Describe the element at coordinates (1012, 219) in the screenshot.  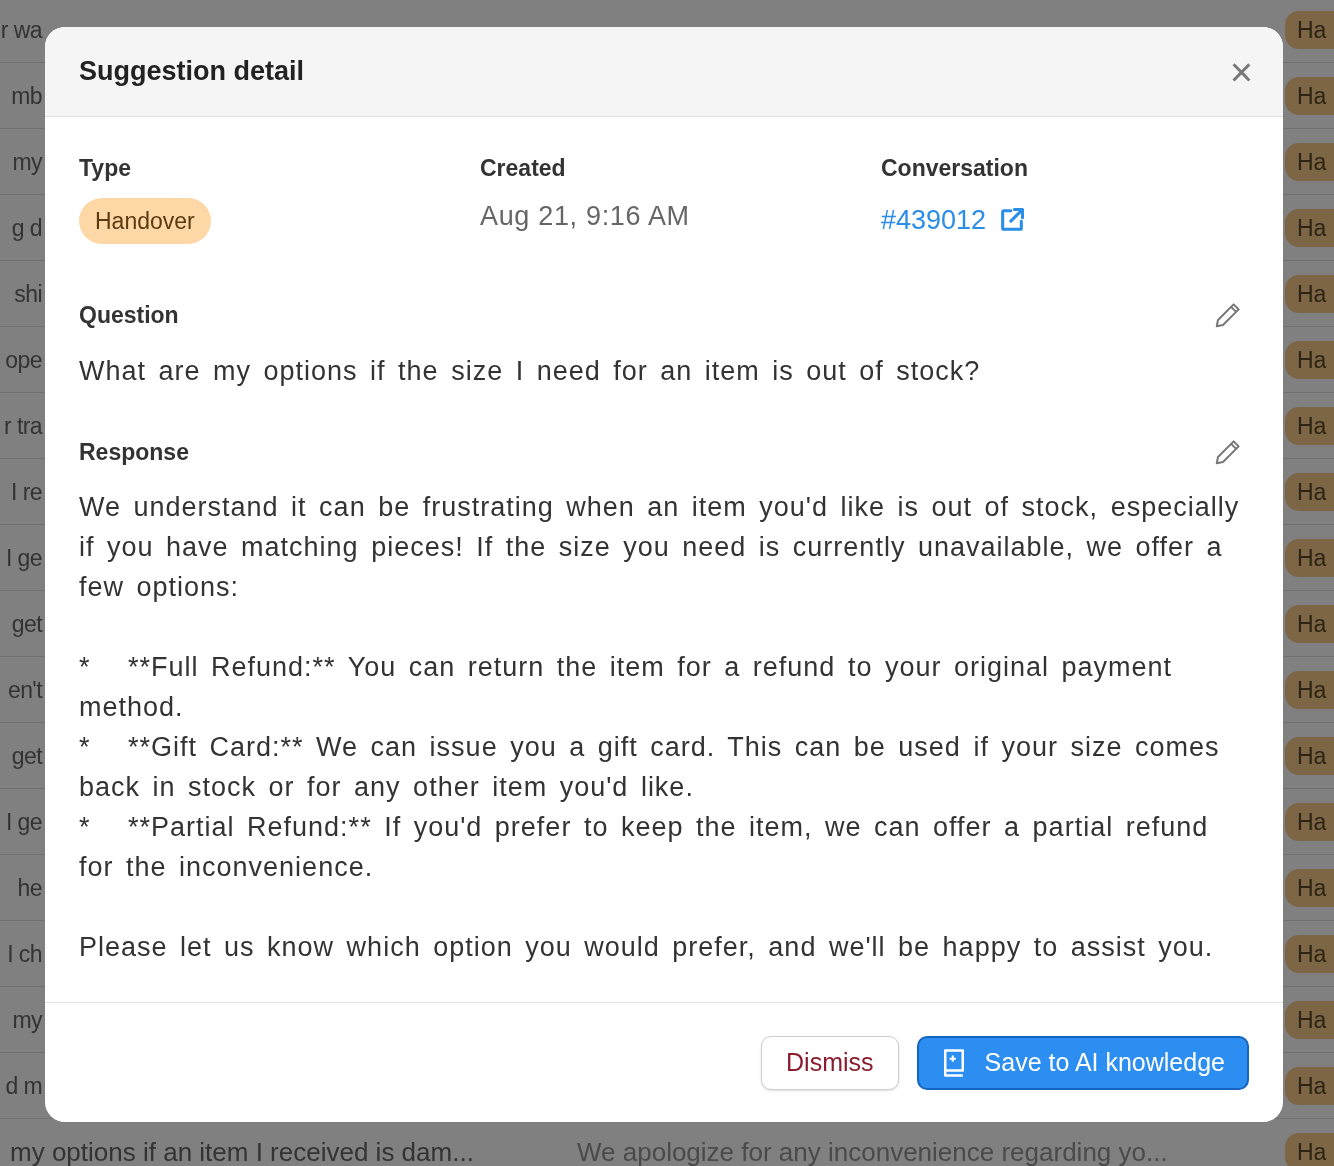
I see `external-link-icon` at that location.